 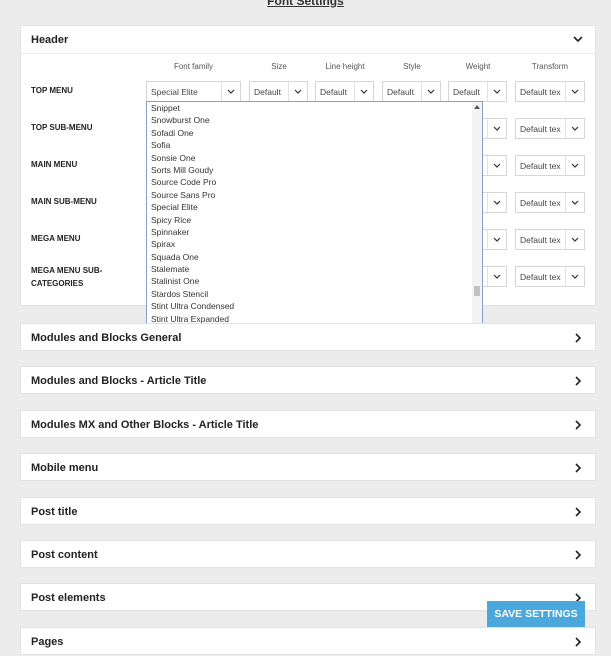 What do you see at coordinates (477, 225) in the screenshot?
I see `dropdown-scrollbar` at bounding box center [477, 225].